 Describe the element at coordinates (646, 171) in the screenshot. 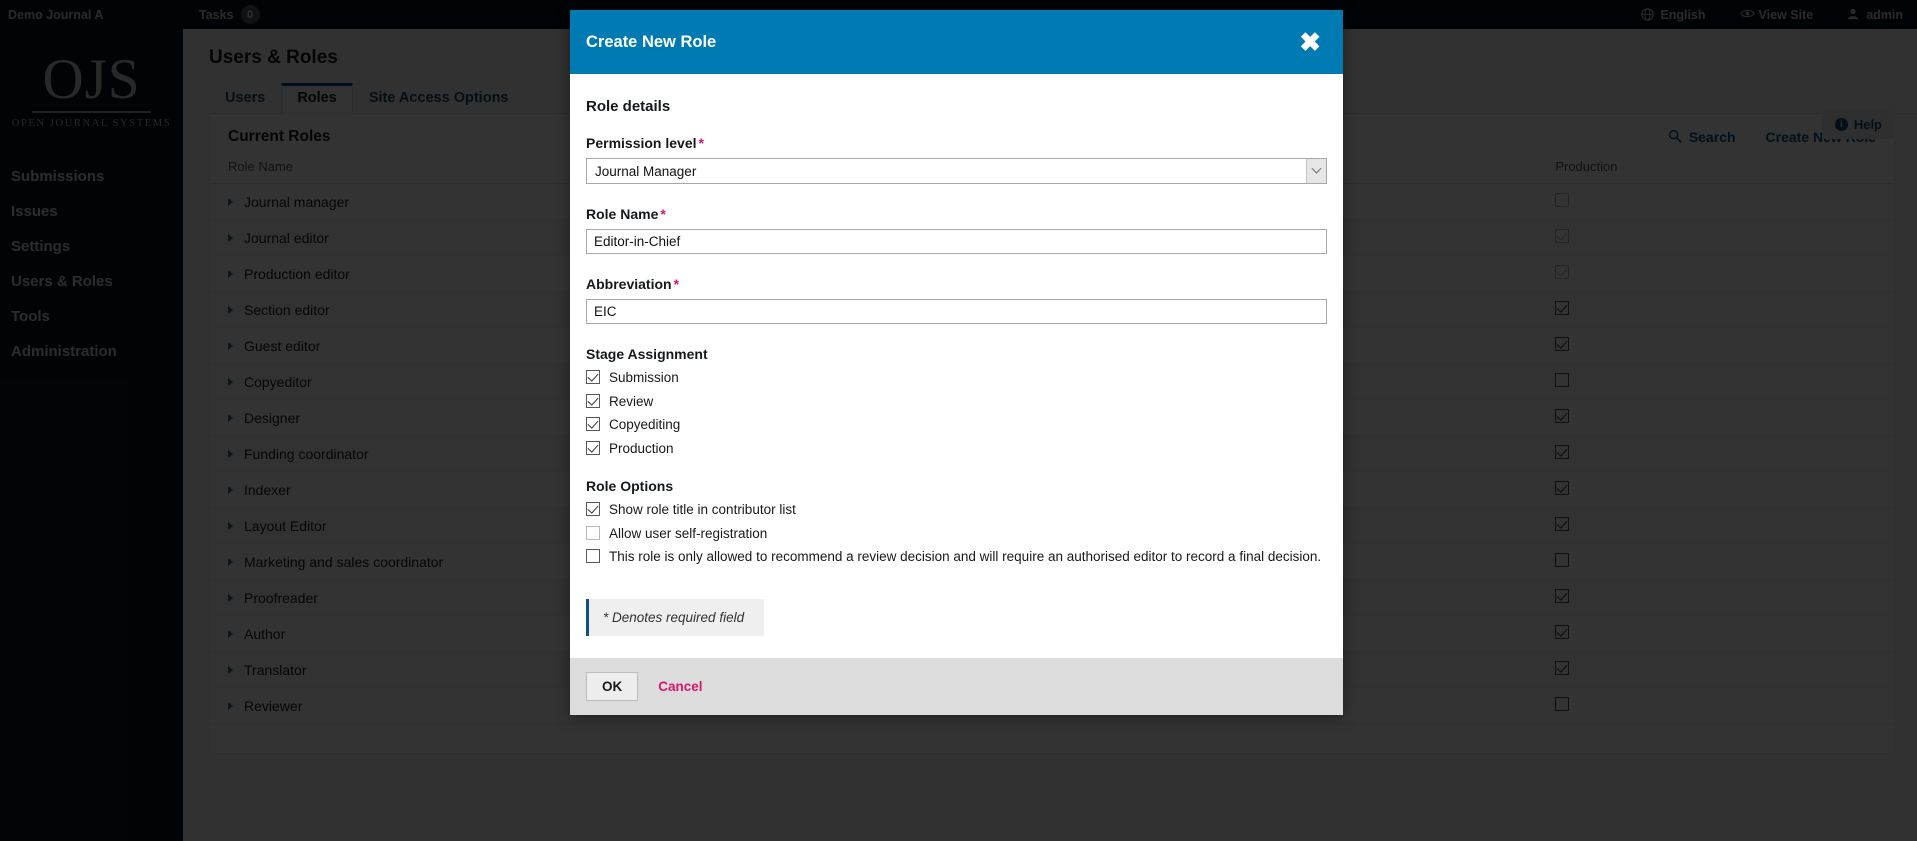

I see `permission-level-value: Journal Manager` at that location.